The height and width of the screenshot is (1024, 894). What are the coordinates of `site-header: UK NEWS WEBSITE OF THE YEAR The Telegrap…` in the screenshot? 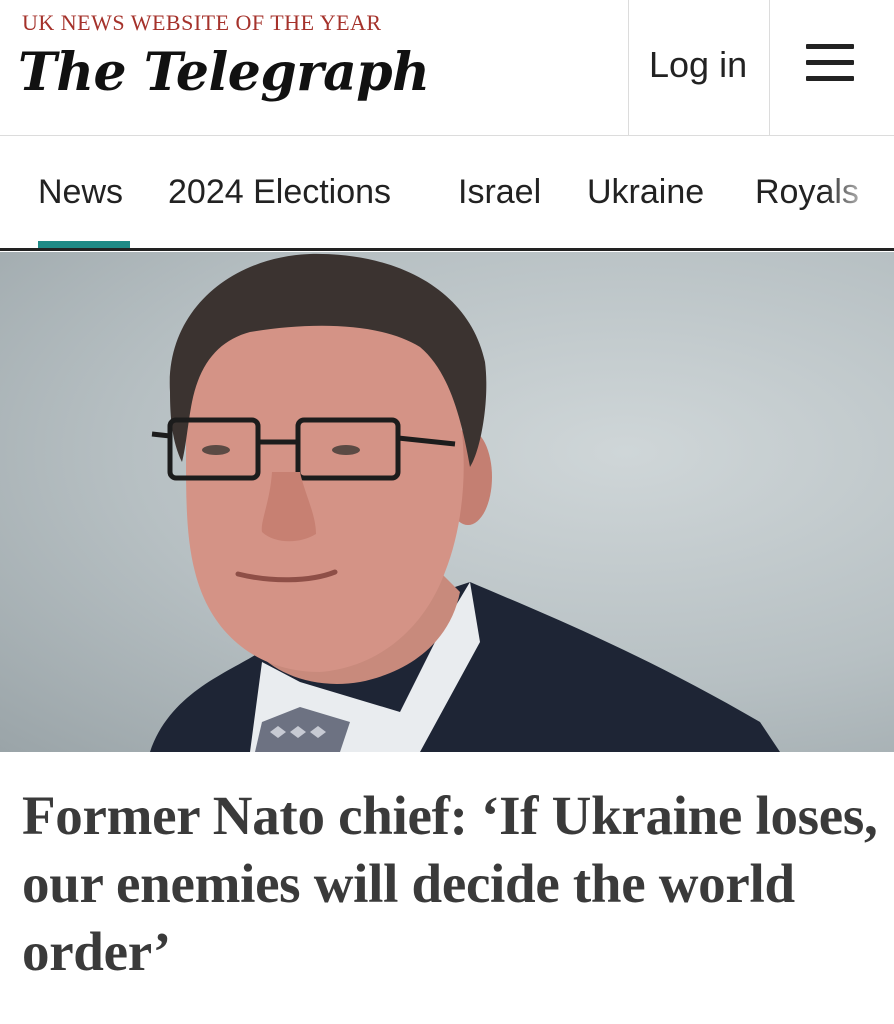 It's located at (447, 68).